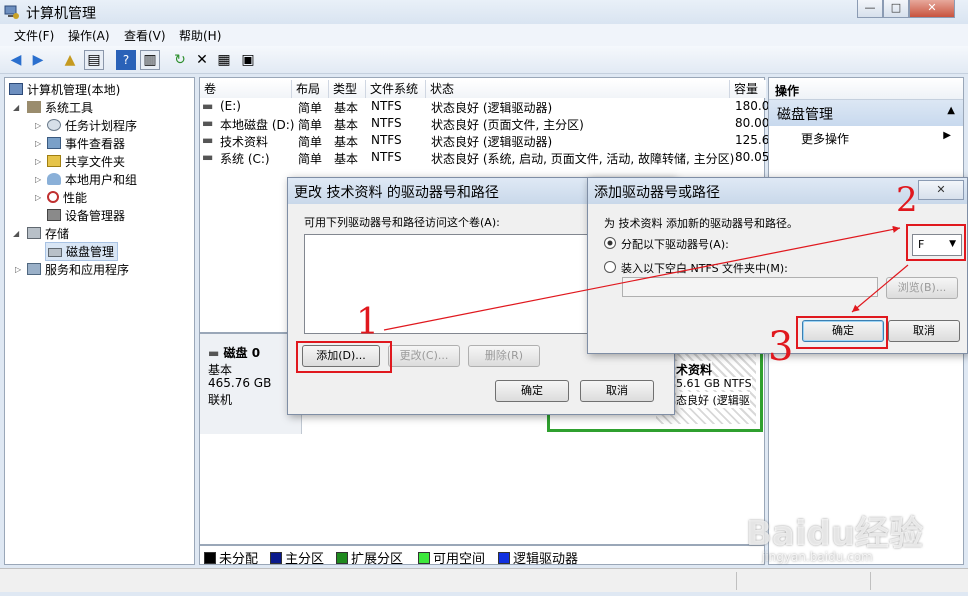 The width and height of the screenshot is (968, 596). What do you see at coordinates (835, 534) in the screenshot?
I see `watermark-brand: Baidu经验` at bounding box center [835, 534].